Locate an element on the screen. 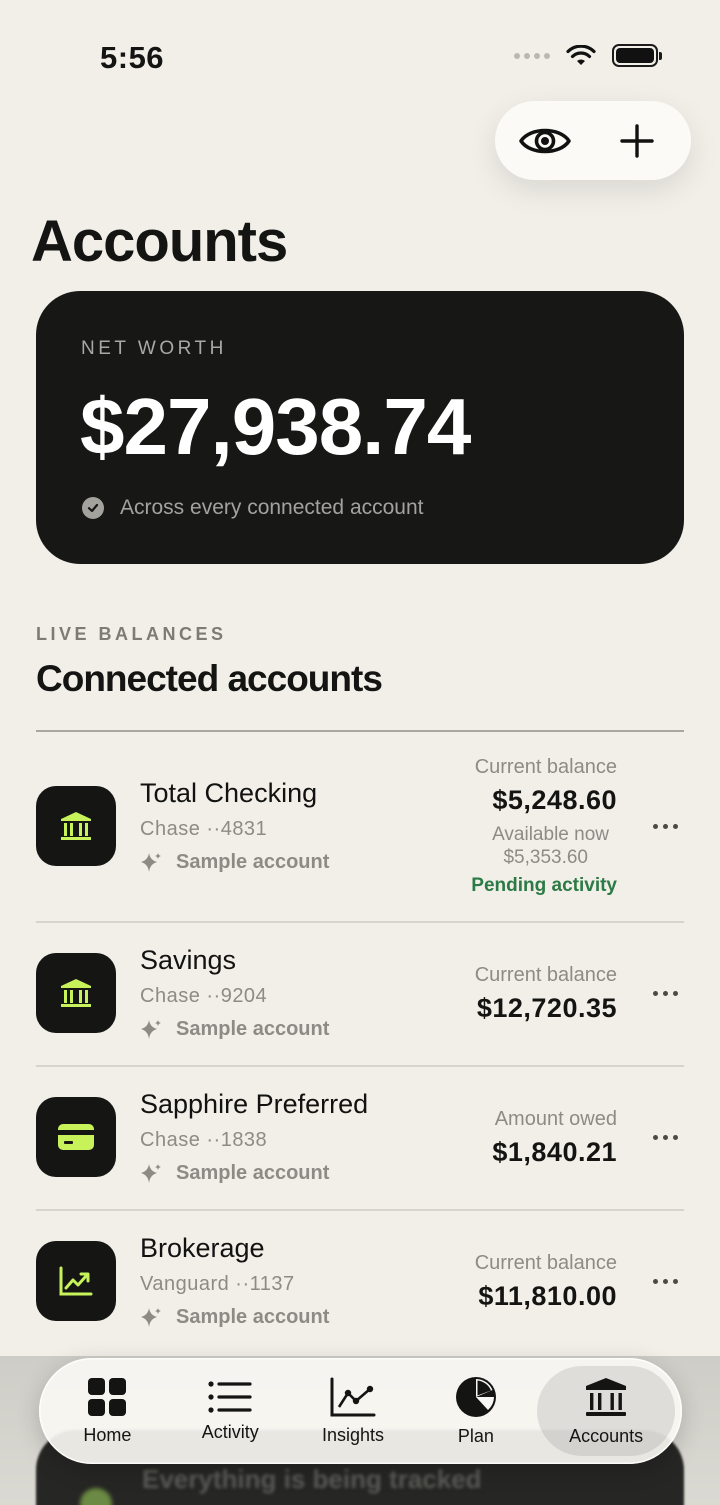 The height and width of the screenshot is (1505, 720). check-circle-icon is located at coordinates (93, 508).